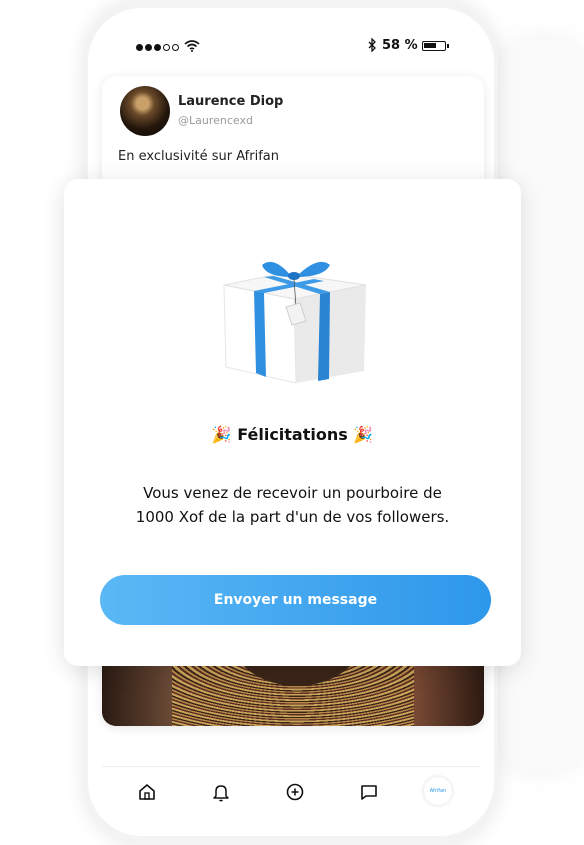  I want to click on battery-percentage: 58 %, so click(400, 45).